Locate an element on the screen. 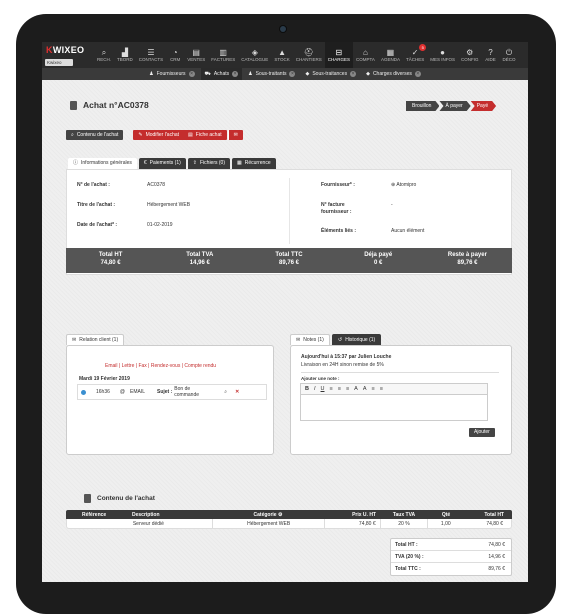 This screenshot has height=614, width=570. elements-value: Aucun élément is located at coordinates (408, 231).